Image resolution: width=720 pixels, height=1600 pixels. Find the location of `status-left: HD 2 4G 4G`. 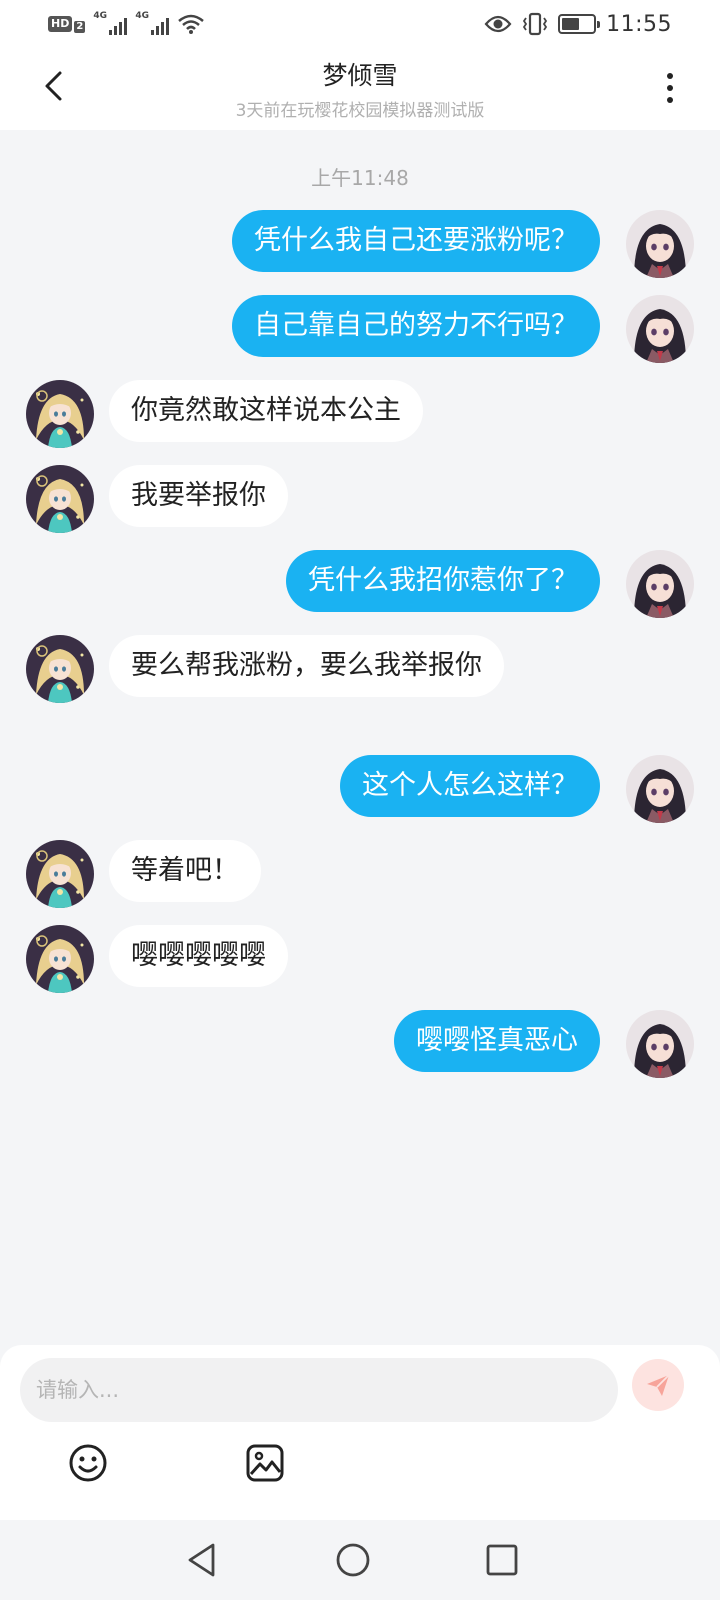

status-left: HD 2 4G 4G is located at coordinates (126, 24).